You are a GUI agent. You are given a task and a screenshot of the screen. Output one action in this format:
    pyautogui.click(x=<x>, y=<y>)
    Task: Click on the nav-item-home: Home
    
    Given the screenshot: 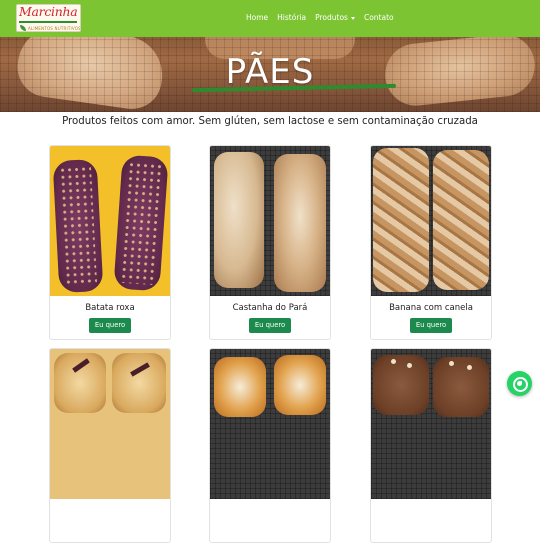 What is the action you would take?
    pyautogui.click(x=257, y=19)
    